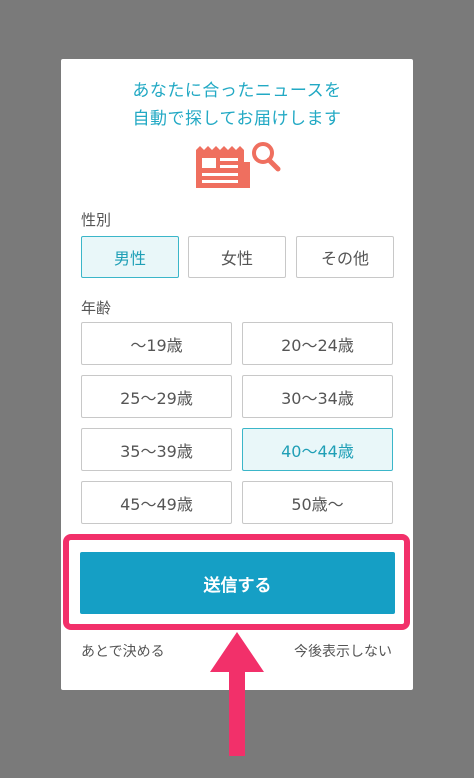 The image size is (474, 778). I want to click on decide-later-link: あとで決める, so click(123, 652).